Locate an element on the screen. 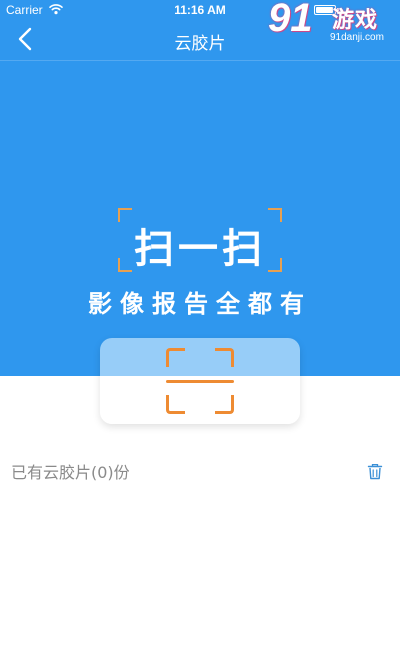 This screenshot has width=400, height=660. hero-title: 扫一扫 is located at coordinates (200, 249).